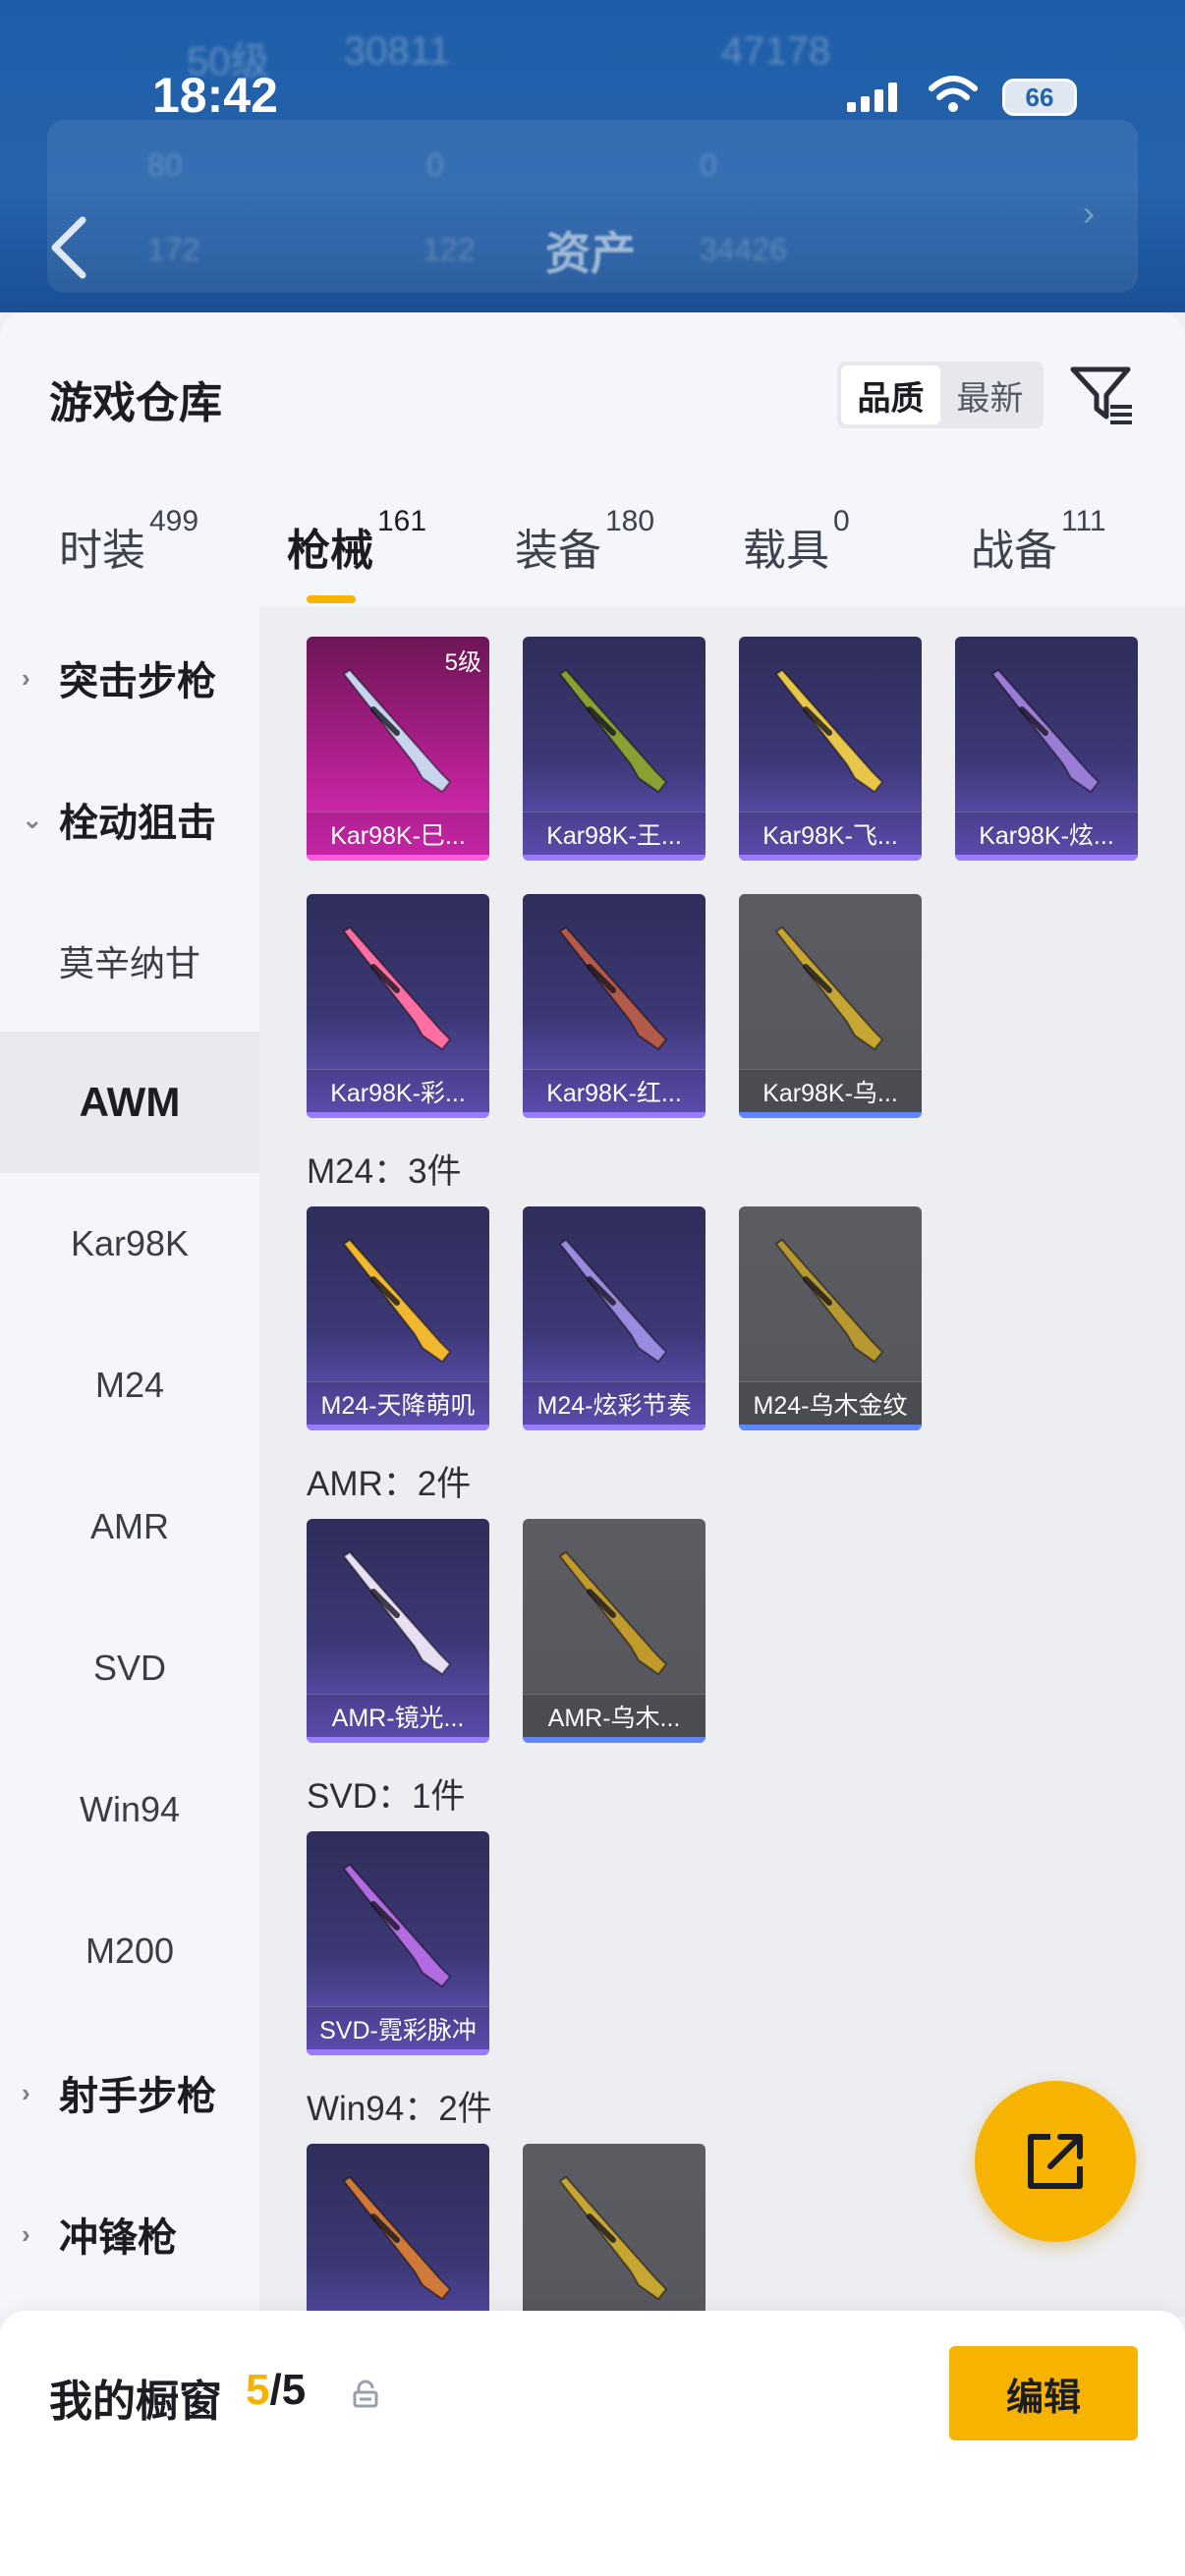 Image resolution: width=1185 pixels, height=2576 pixels. Describe the element at coordinates (630, 521) in the screenshot. I see `tab-count: 180` at that location.